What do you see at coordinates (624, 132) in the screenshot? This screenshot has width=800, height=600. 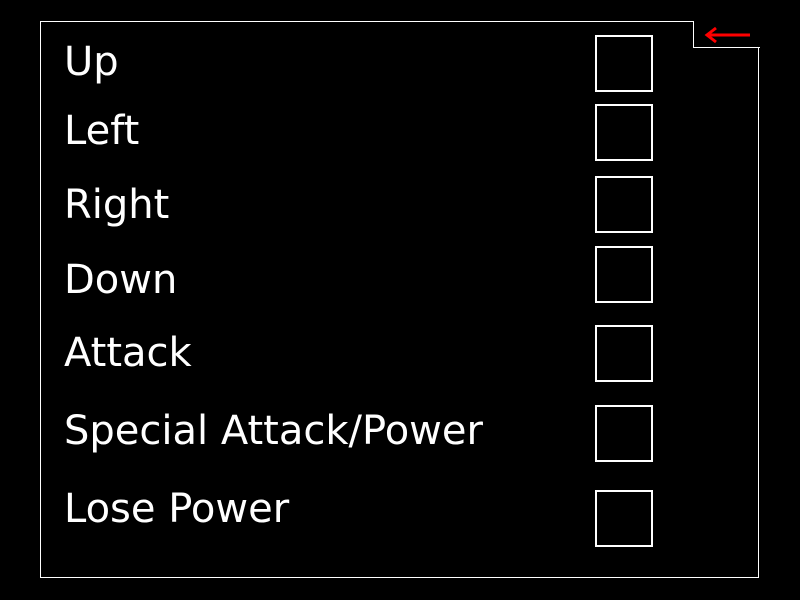 I see `key-binding-left` at bounding box center [624, 132].